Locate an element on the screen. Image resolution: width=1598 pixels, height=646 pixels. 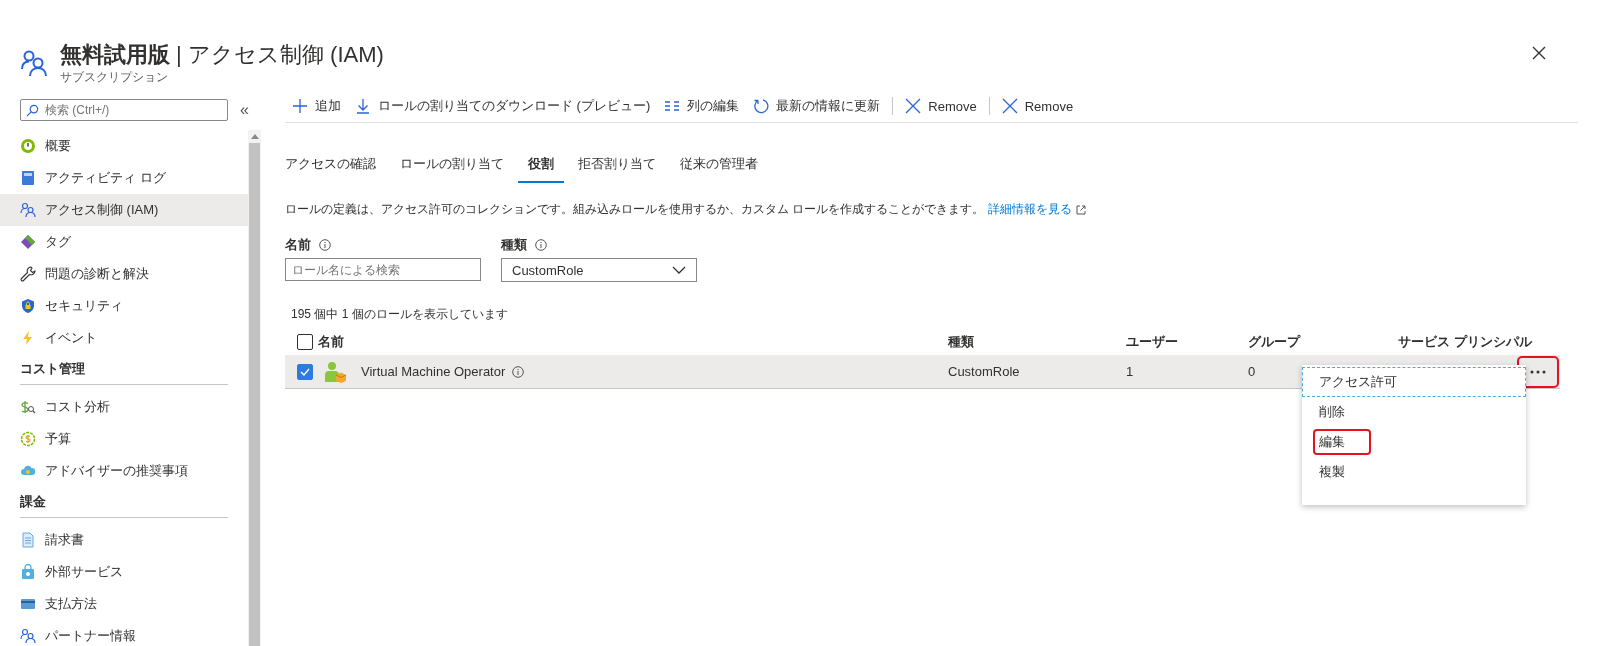
name-search-field: ロール名による検索 is located at coordinates (383, 269).